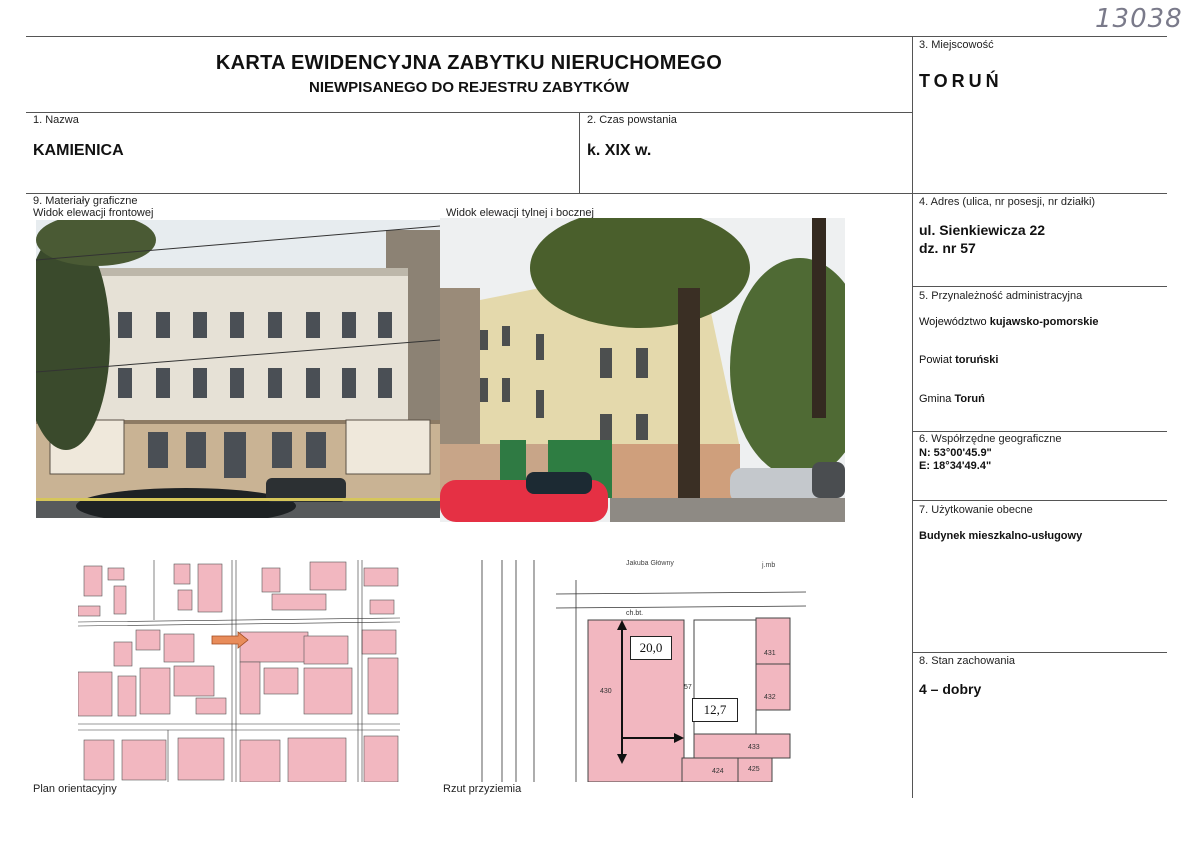 This screenshot has height=845, width=1200. I want to click on floor-plot-432: 432, so click(770, 697).